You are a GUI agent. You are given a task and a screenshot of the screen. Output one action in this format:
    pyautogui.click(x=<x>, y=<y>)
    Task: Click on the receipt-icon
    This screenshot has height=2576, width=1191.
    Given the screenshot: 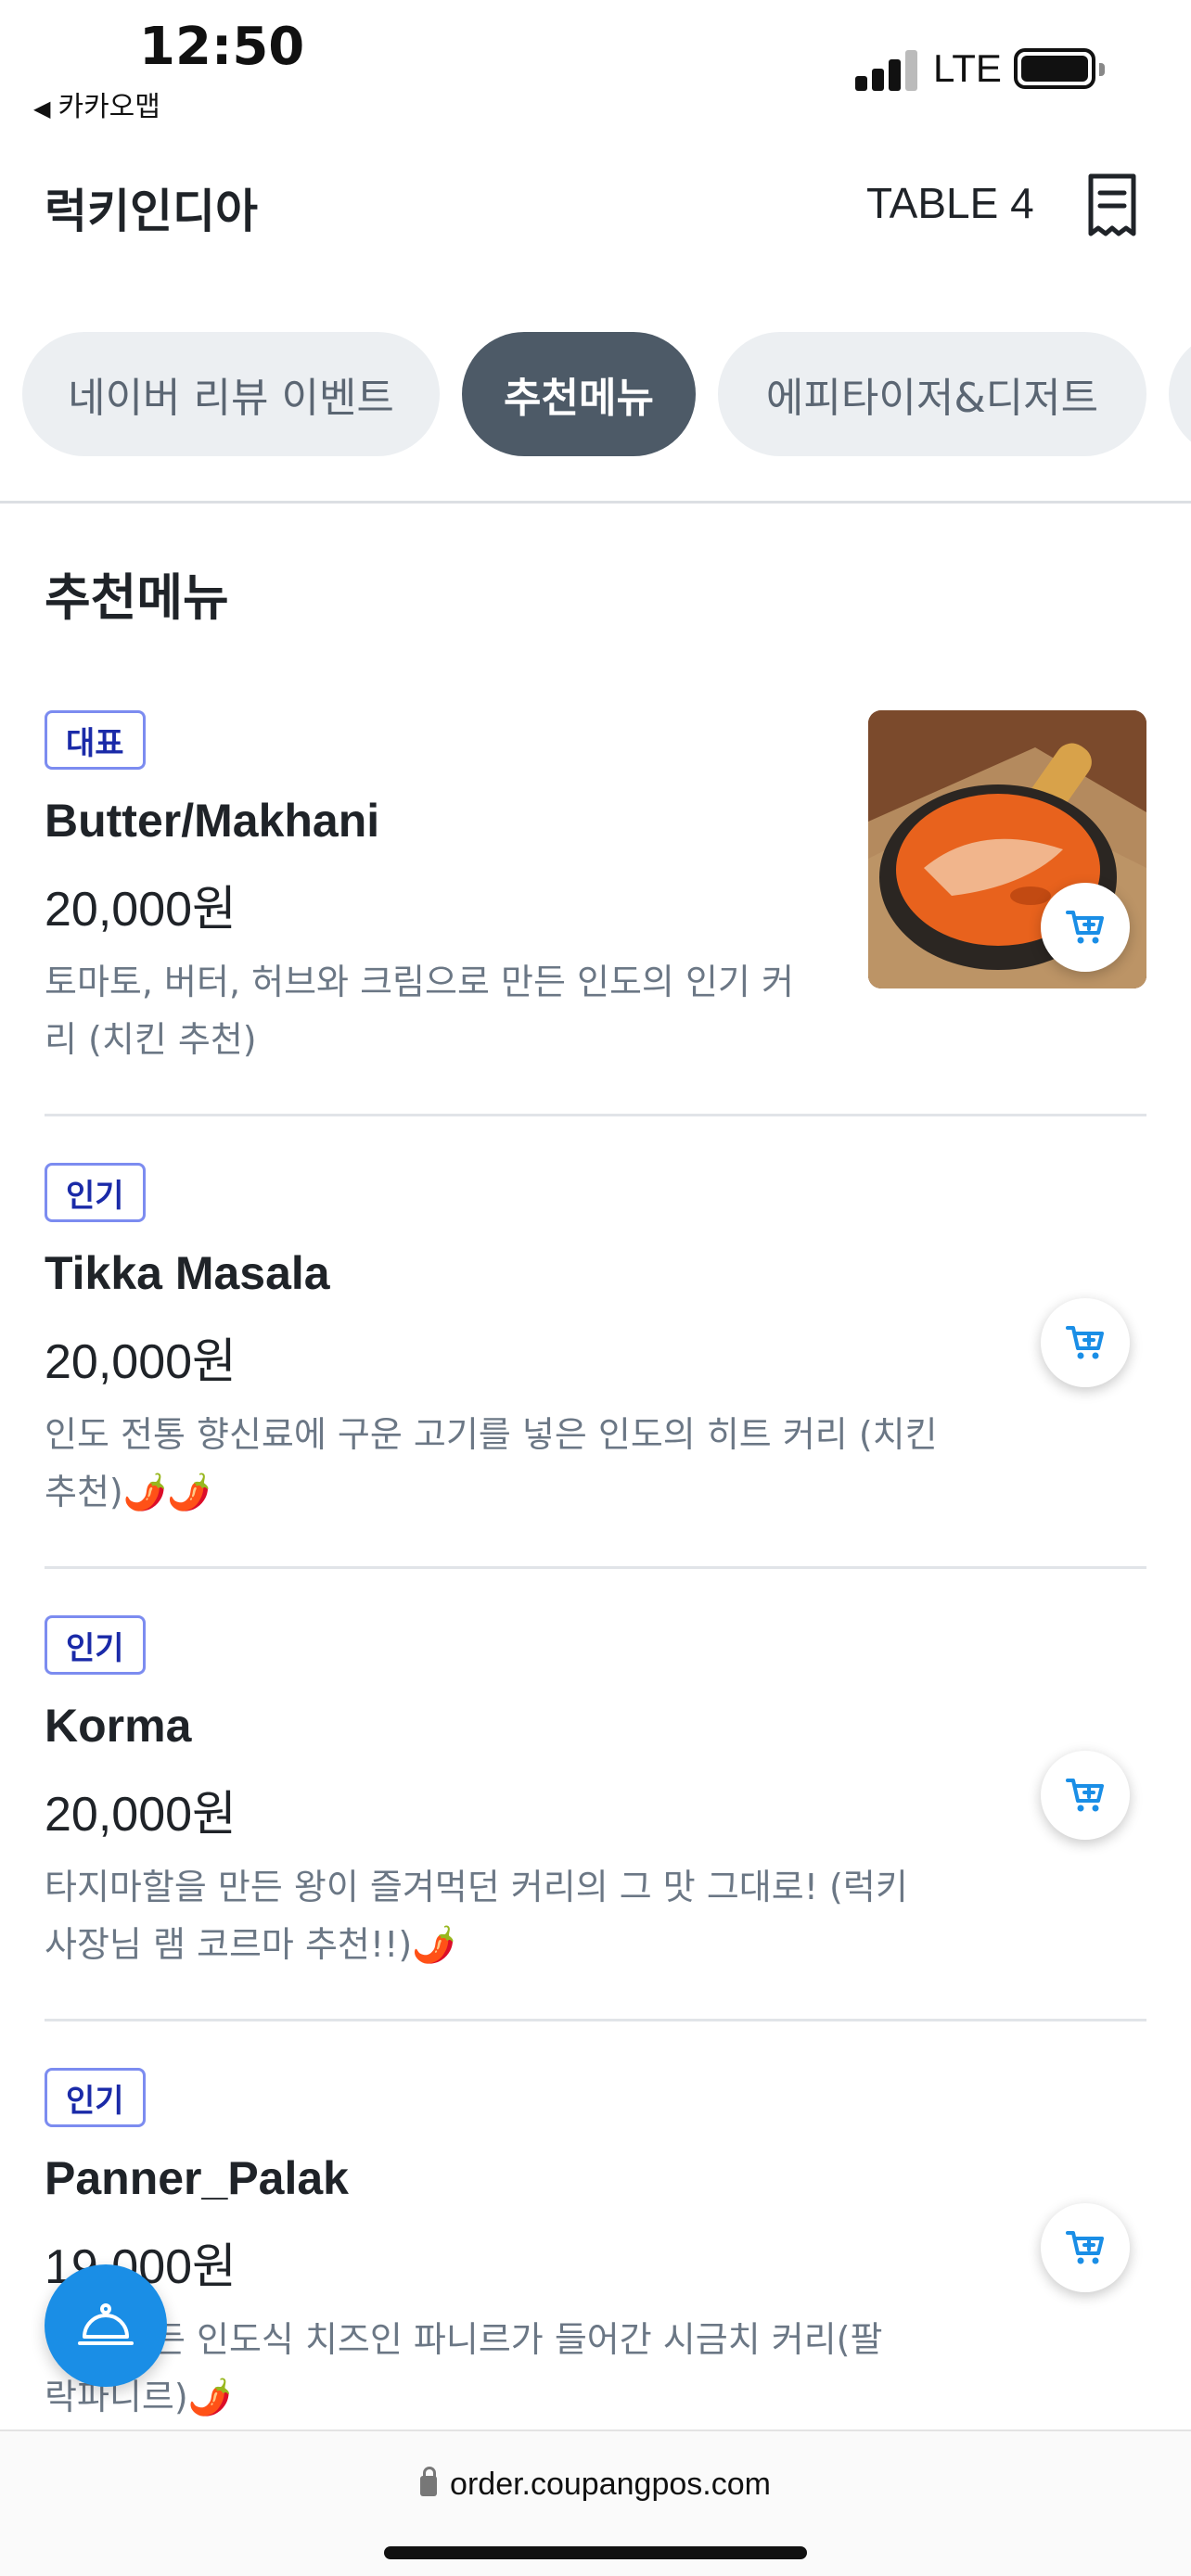 What is the action you would take?
    pyautogui.click(x=1112, y=206)
    